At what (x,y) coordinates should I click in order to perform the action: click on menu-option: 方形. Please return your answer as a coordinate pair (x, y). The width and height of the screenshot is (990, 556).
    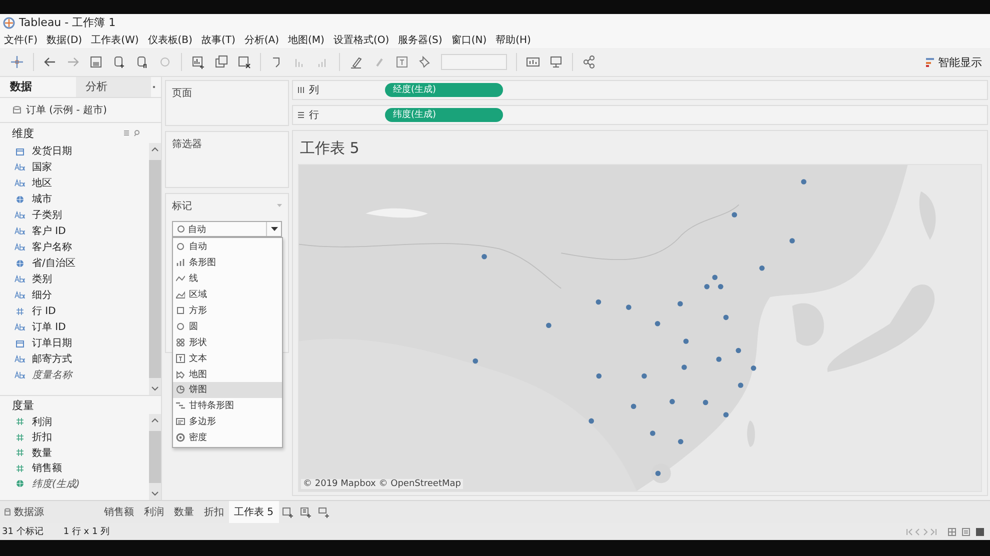
    Looking at the image, I should click on (227, 310).